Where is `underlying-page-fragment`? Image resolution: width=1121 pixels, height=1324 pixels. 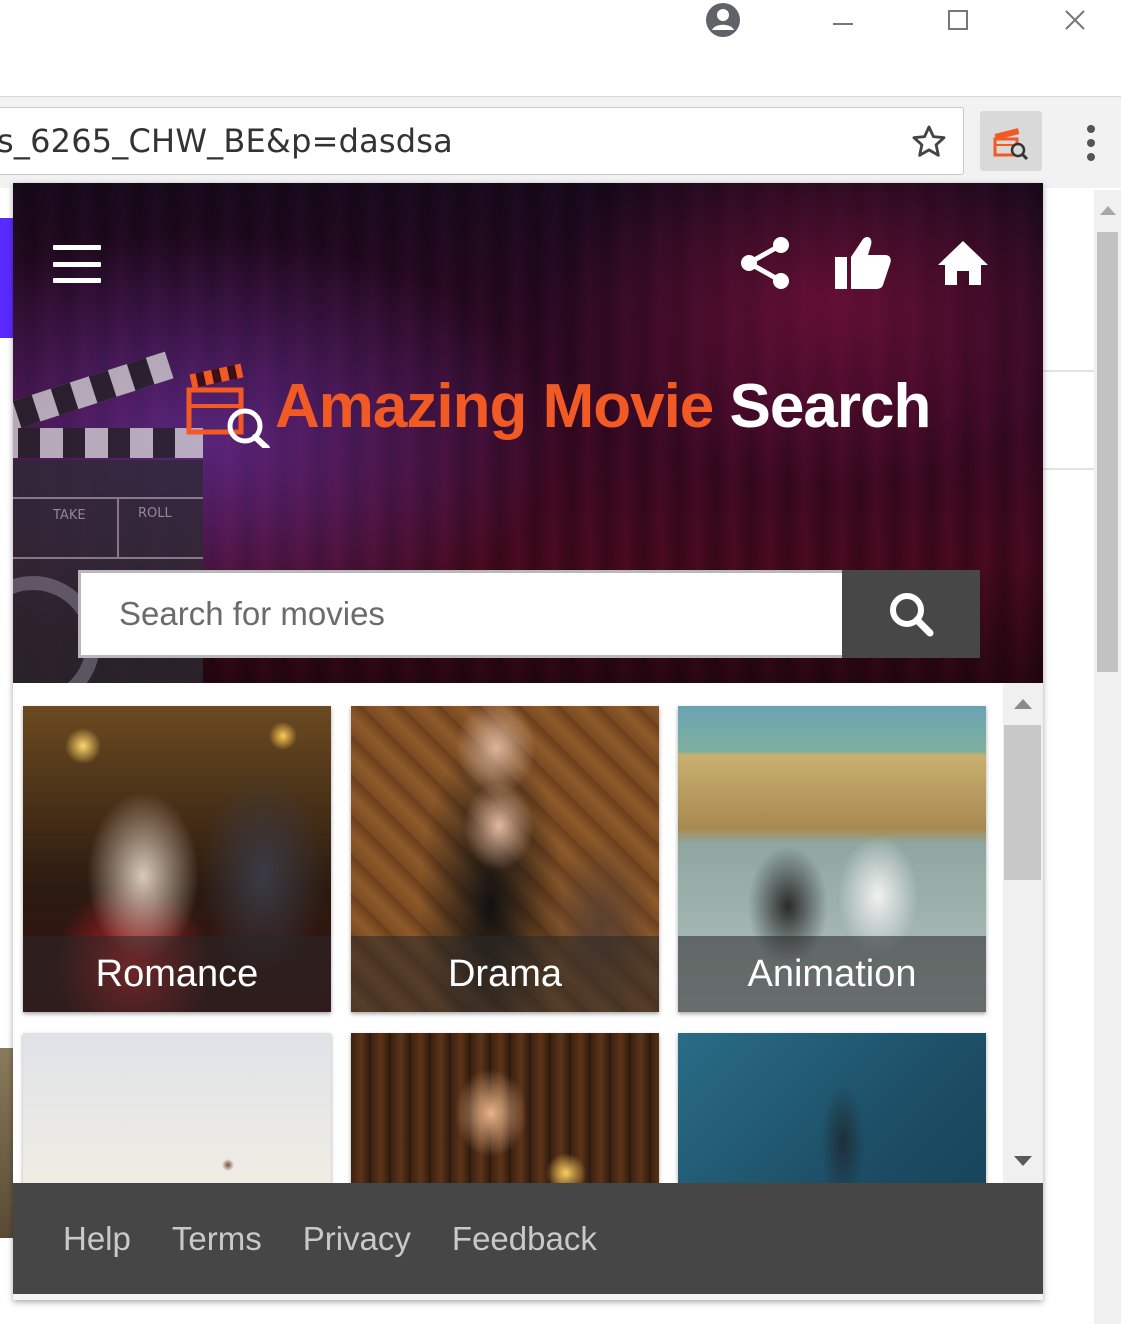
underlying-page-fragment is located at coordinates (7, 278).